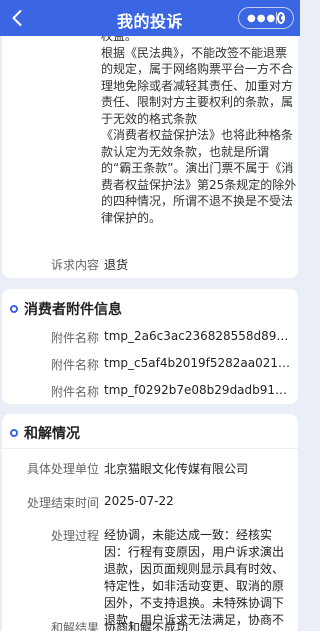 This screenshot has height=631, width=320. I want to click on top-bar: 我的投诉 ●●●, so click(150, 18).